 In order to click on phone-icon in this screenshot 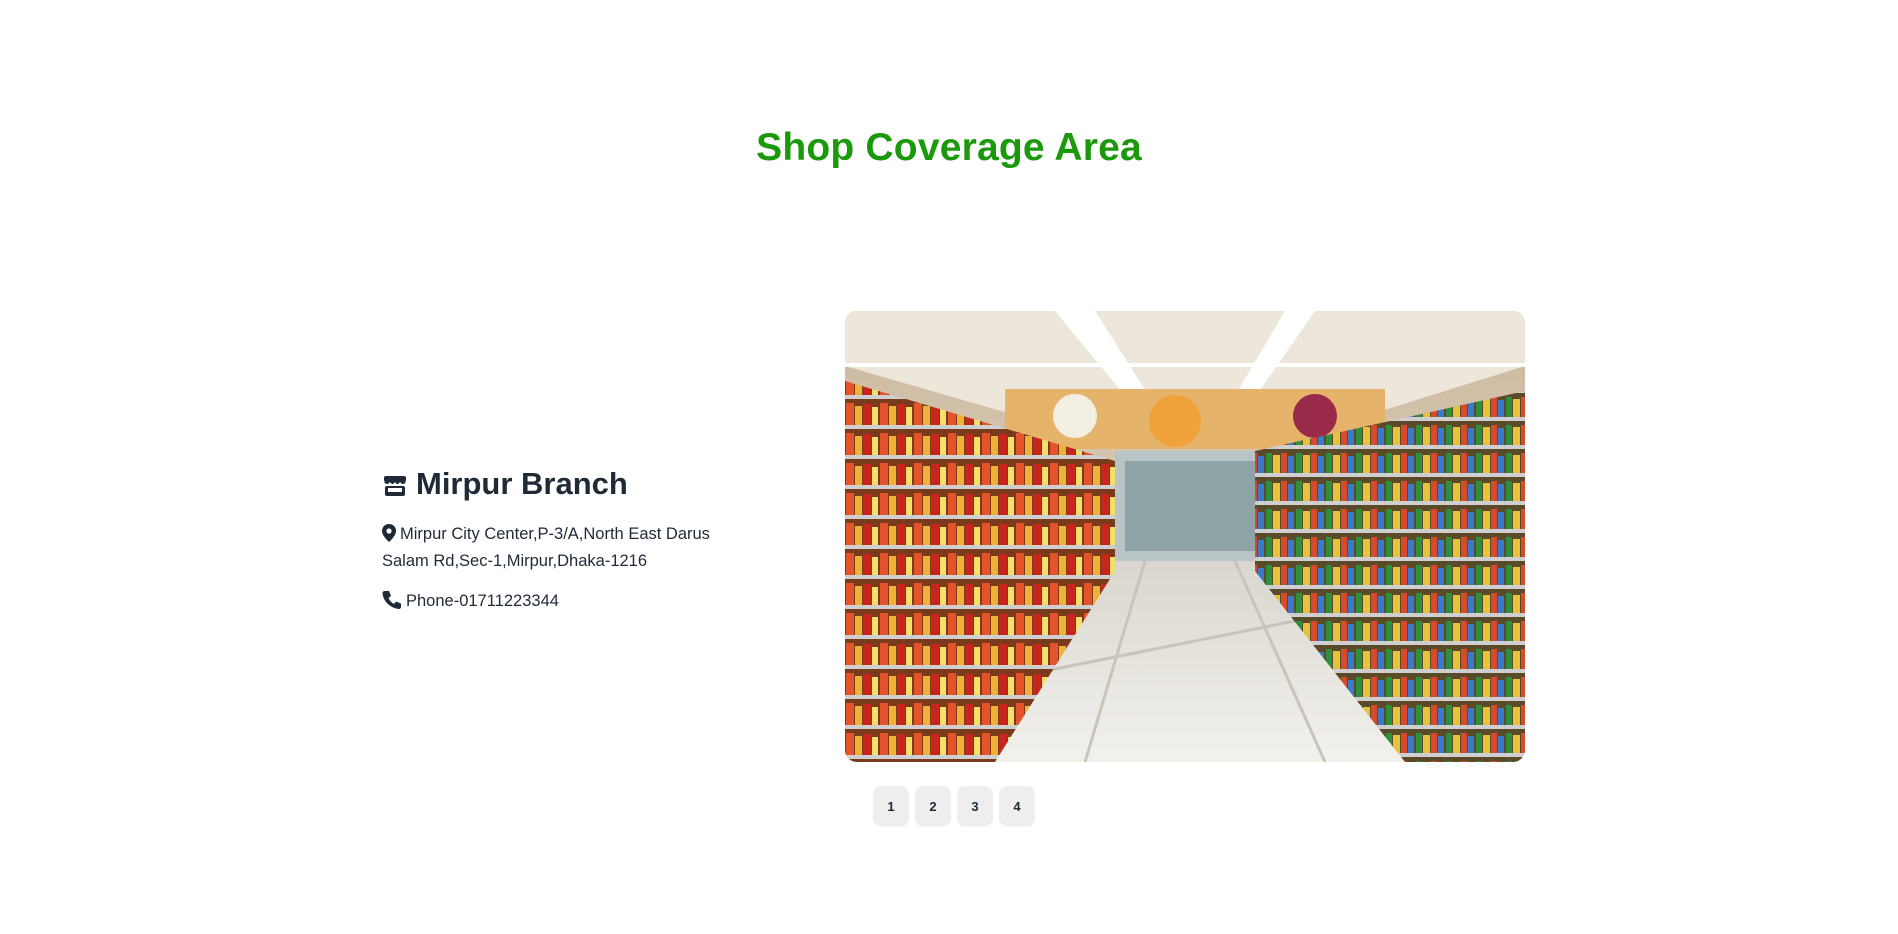, I will do `click(392, 603)`.